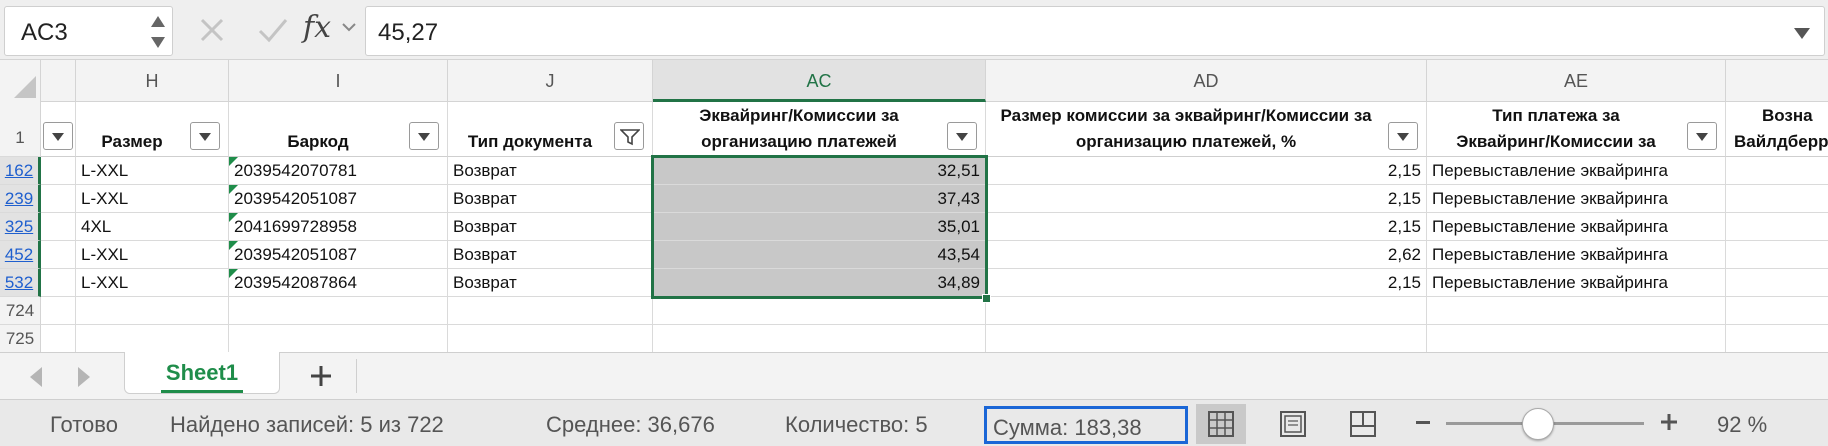  Describe the element at coordinates (819, 199) in the screenshot. I see `table-cell: 37,43` at that location.